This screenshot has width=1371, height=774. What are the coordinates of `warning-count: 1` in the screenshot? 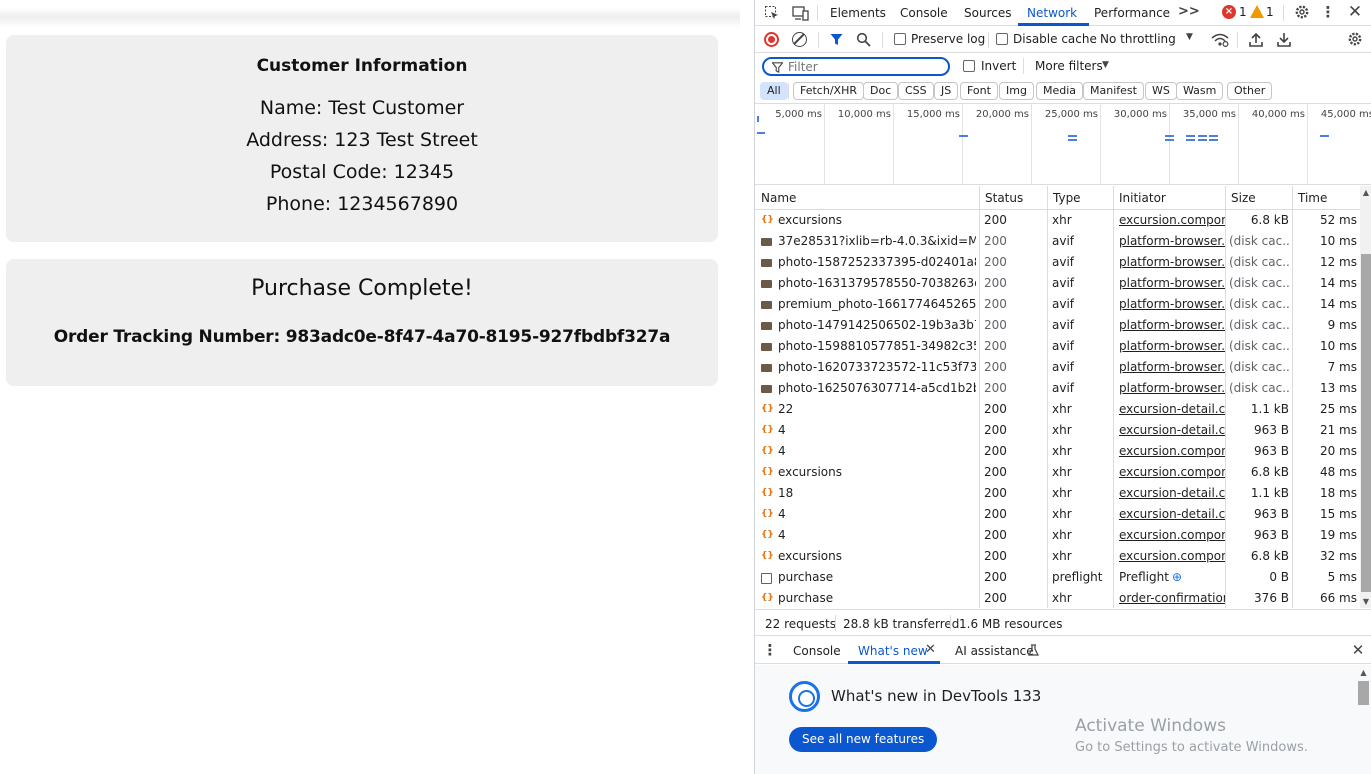 It's located at (1270, 12).